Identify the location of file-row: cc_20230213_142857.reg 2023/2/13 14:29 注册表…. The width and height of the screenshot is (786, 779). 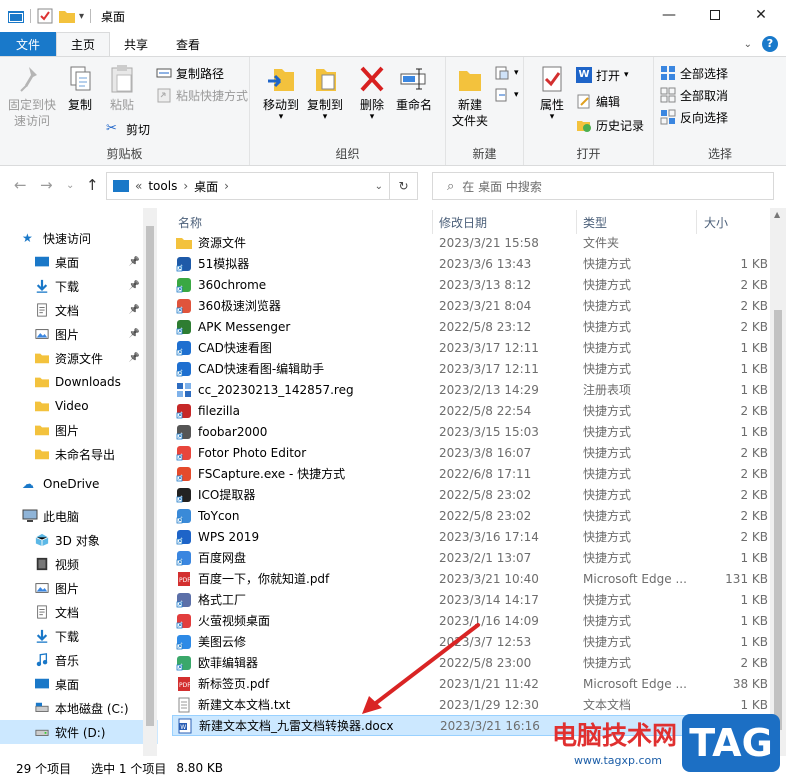
(471, 389).